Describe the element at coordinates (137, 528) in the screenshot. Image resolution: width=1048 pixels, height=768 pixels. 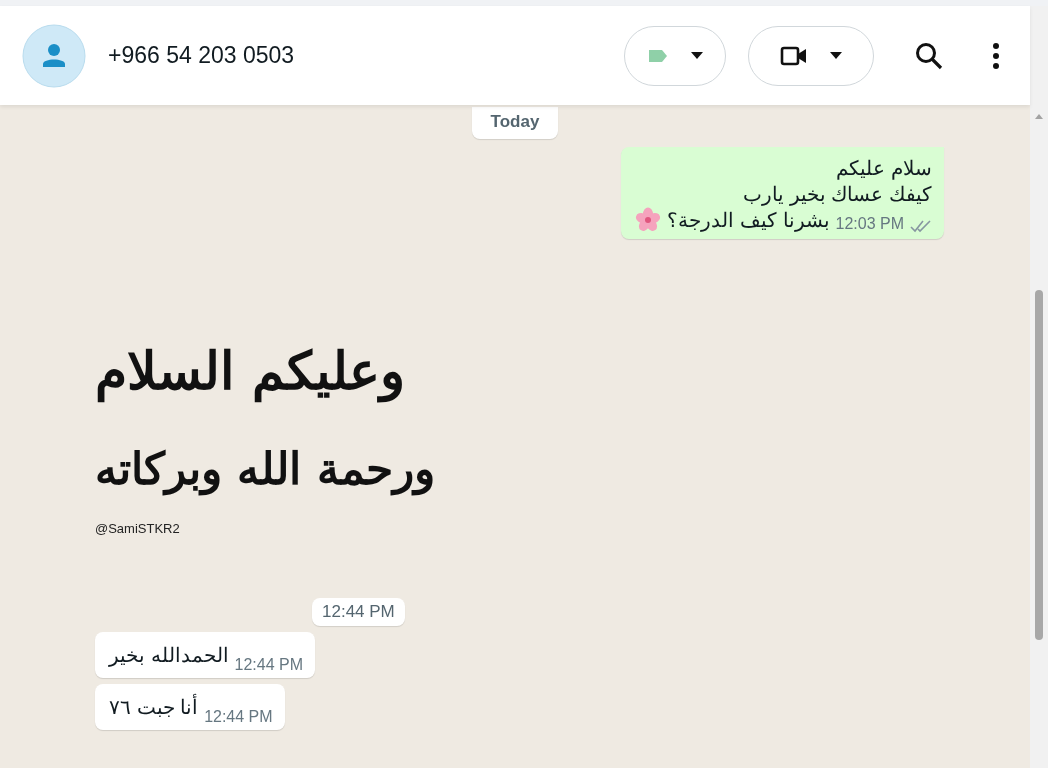
I see `sticker-credit: @SamiSTKR2` at that location.